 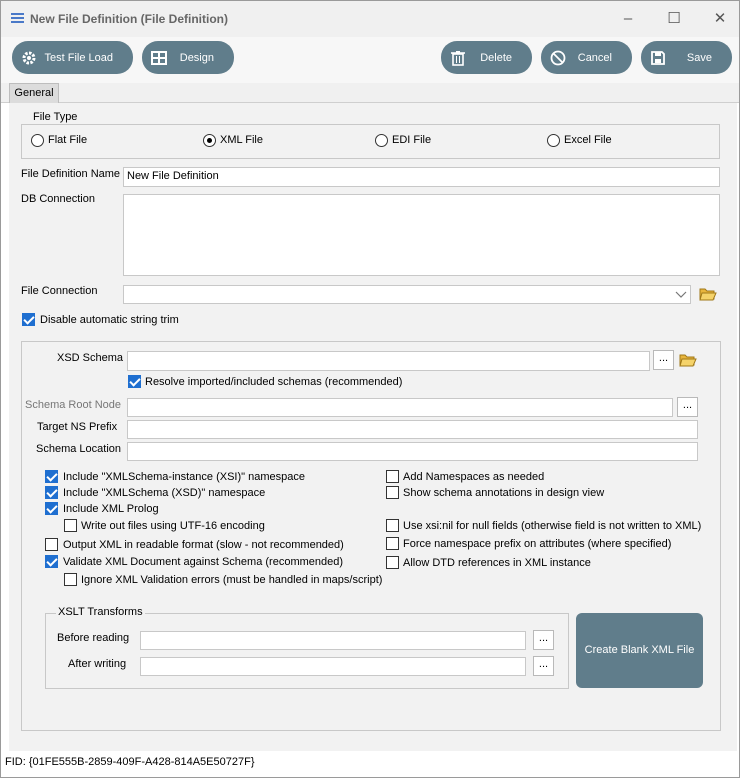 I want to click on maximize-icon: ☐, so click(x=674, y=19).